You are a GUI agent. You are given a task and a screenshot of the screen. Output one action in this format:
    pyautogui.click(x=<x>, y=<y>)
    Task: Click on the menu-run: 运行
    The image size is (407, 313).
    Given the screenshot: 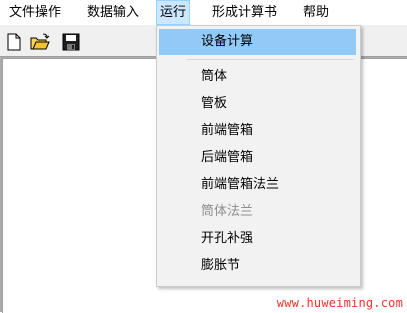 What is the action you would take?
    pyautogui.click(x=173, y=12)
    